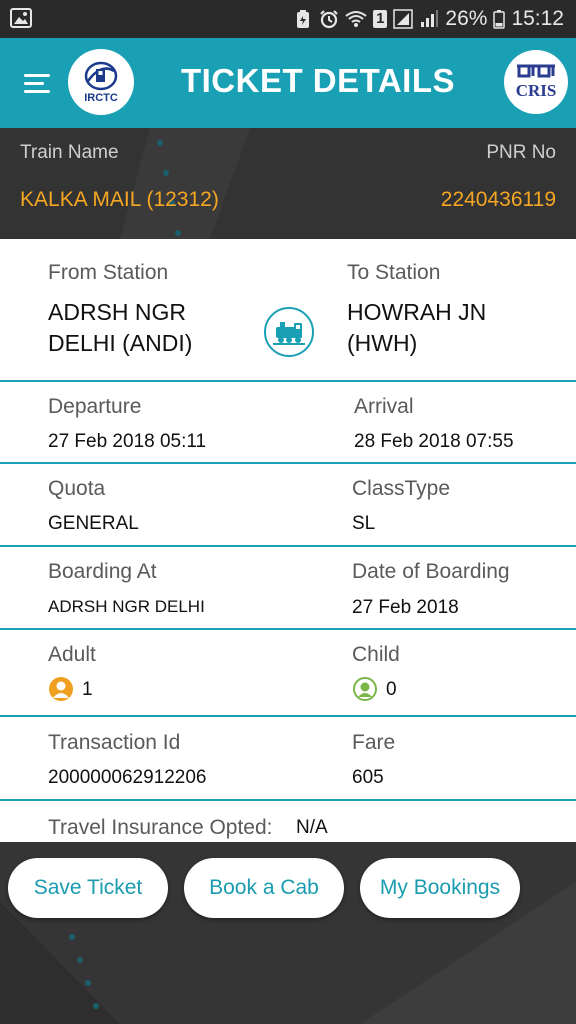  I want to click on insurance-row: Travel Insurance Opted: N/A, so click(288, 821).